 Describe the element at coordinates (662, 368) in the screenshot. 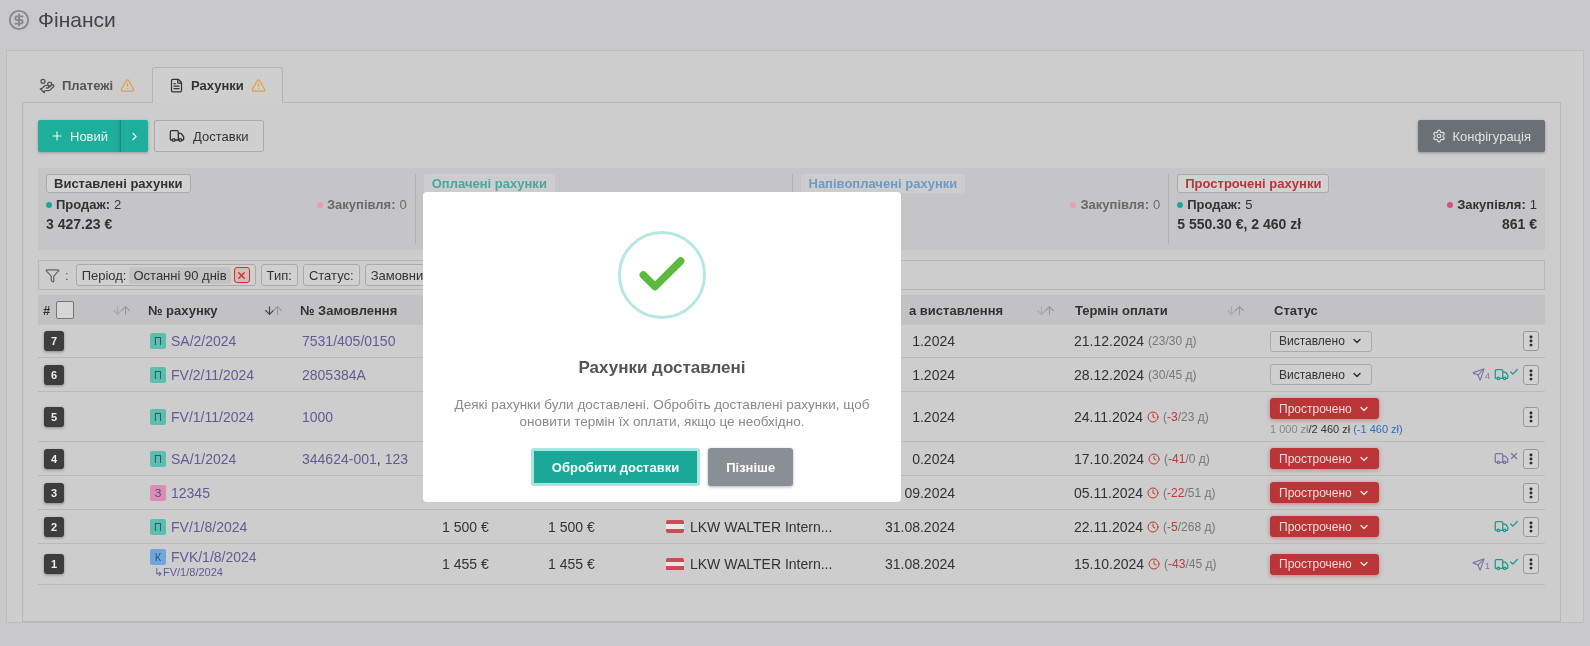

I see `dialog-title: Рахунки доставлені` at that location.